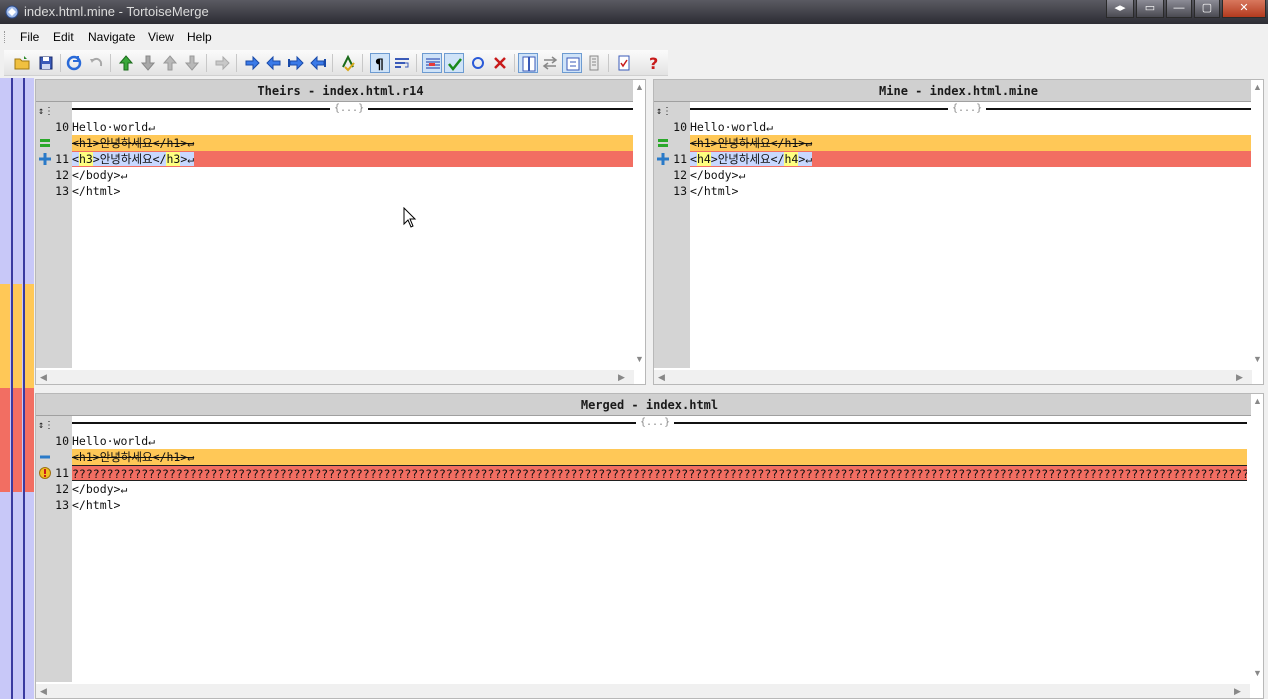 The width and height of the screenshot is (1268, 699). Describe the element at coordinates (29, 37) in the screenshot. I see `menu-file: File` at that location.